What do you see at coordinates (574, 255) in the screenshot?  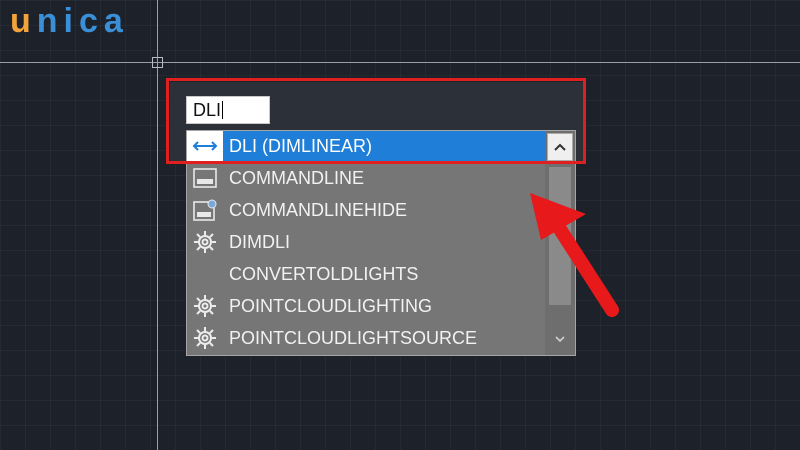 I see `annotation-arrow-icon` at bounding box center [574, 255].